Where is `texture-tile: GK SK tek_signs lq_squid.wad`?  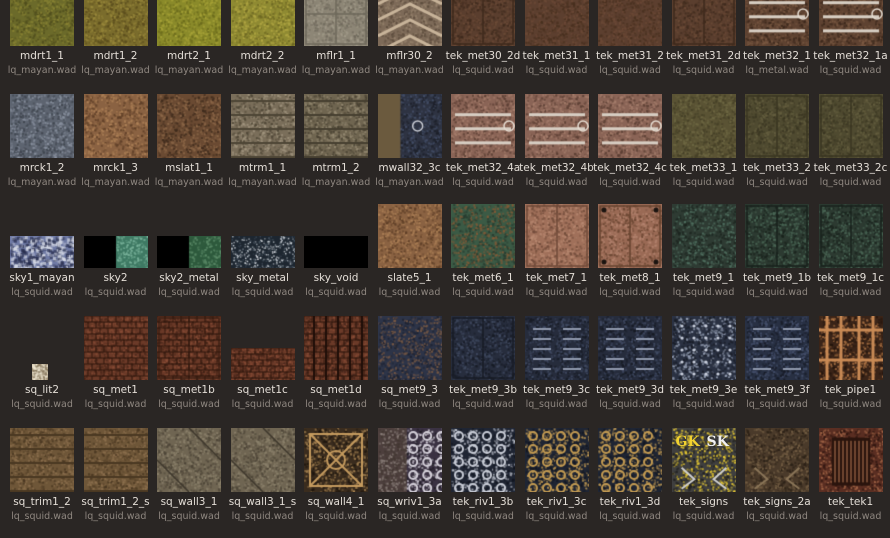
texture-tile: GK SK tek_signs lq_squid.wad is located at coordinates (701, 483).